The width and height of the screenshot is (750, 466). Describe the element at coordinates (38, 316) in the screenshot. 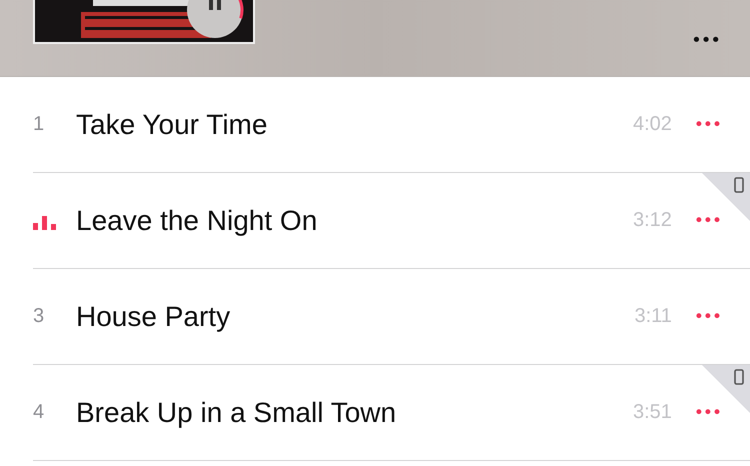

I see `track-number: 3` at that location.